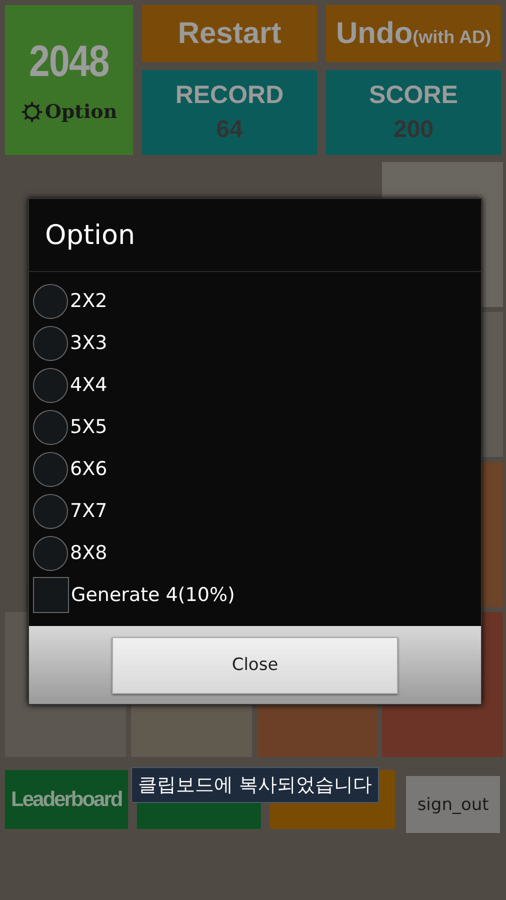  I want to click on checkbox-label: Generate 4(10%), so click(153, 595).